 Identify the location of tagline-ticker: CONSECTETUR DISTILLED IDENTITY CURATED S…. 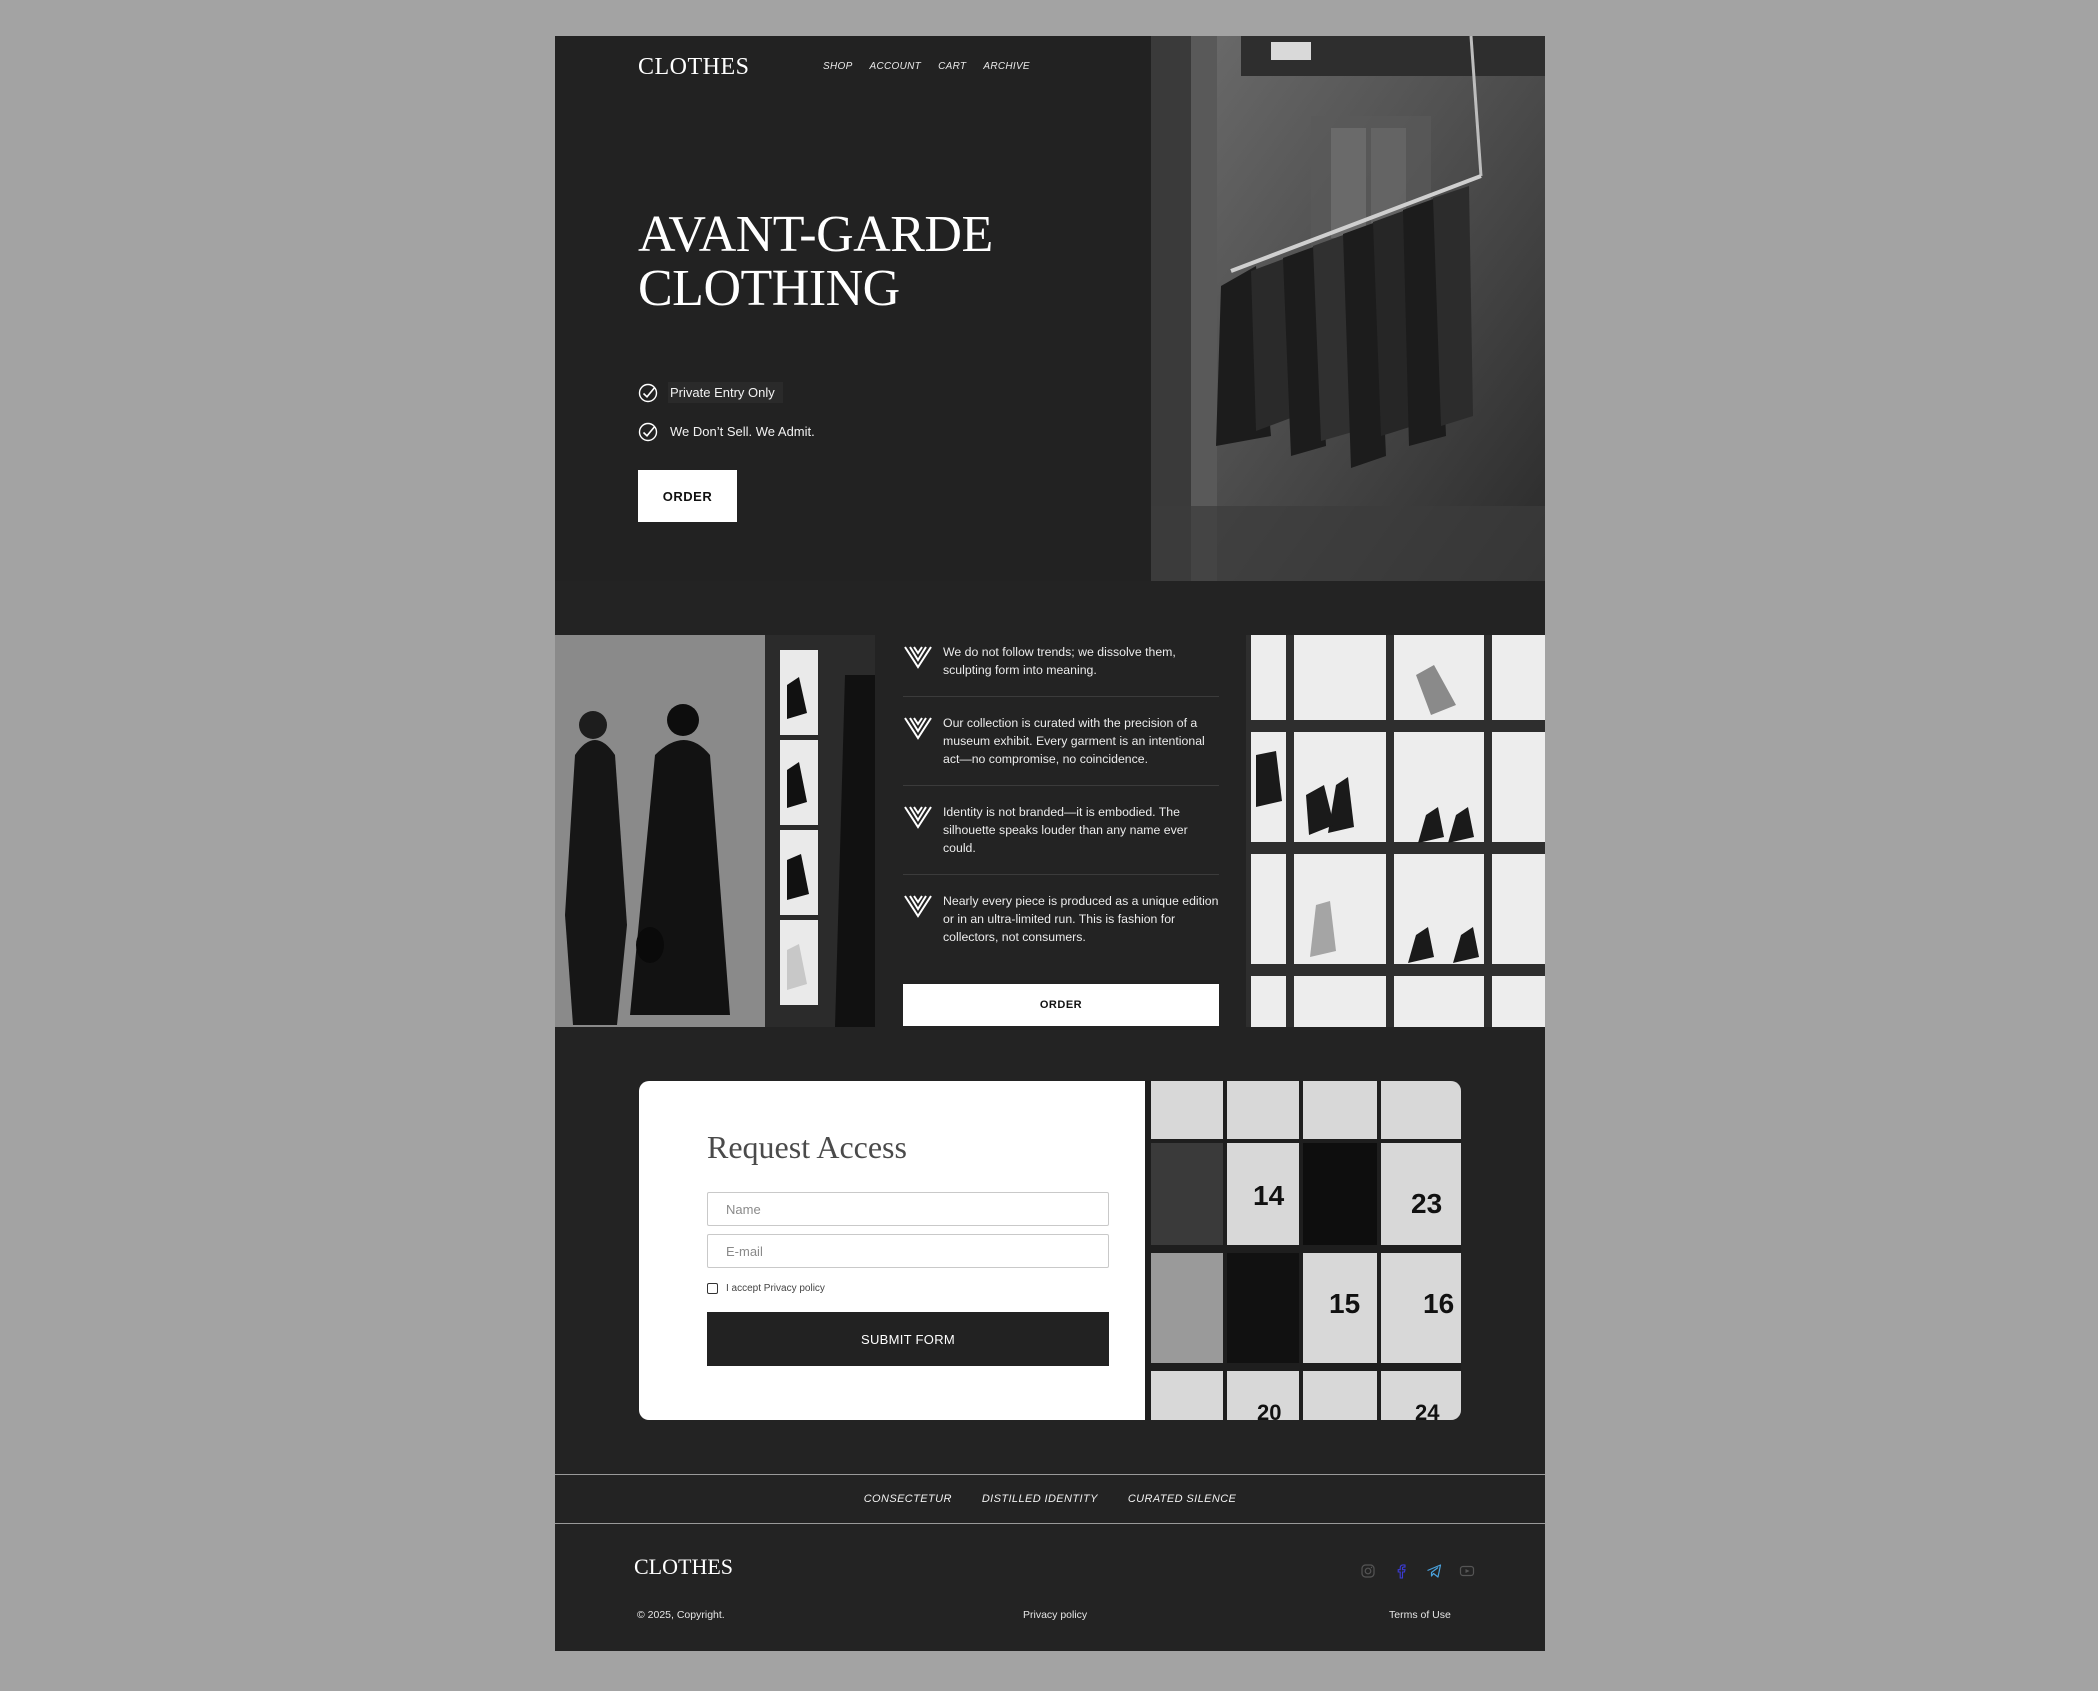
(1050, 1499).